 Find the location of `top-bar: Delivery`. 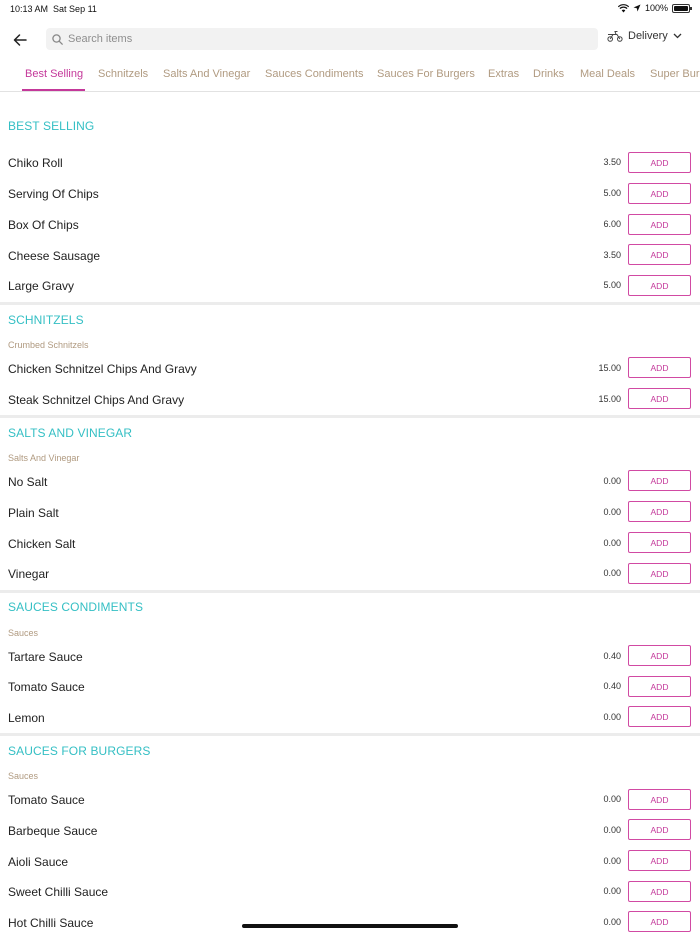

top-bar: Delivery is located at coordinates (350, 40).